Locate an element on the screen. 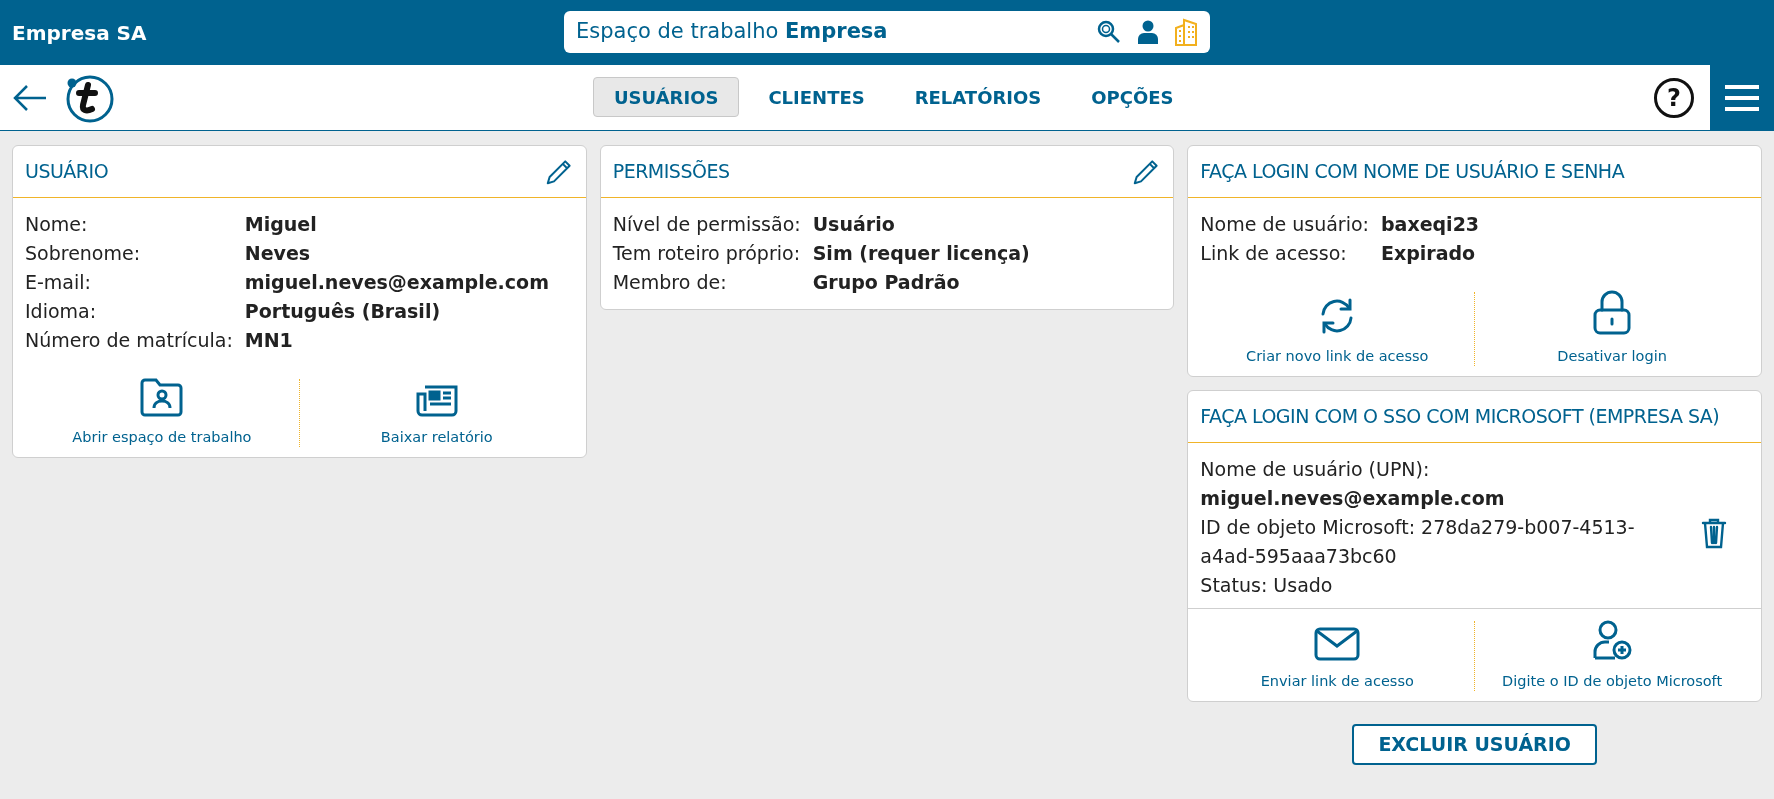  field-label: E-mail: is located at coordinates (58, 282).